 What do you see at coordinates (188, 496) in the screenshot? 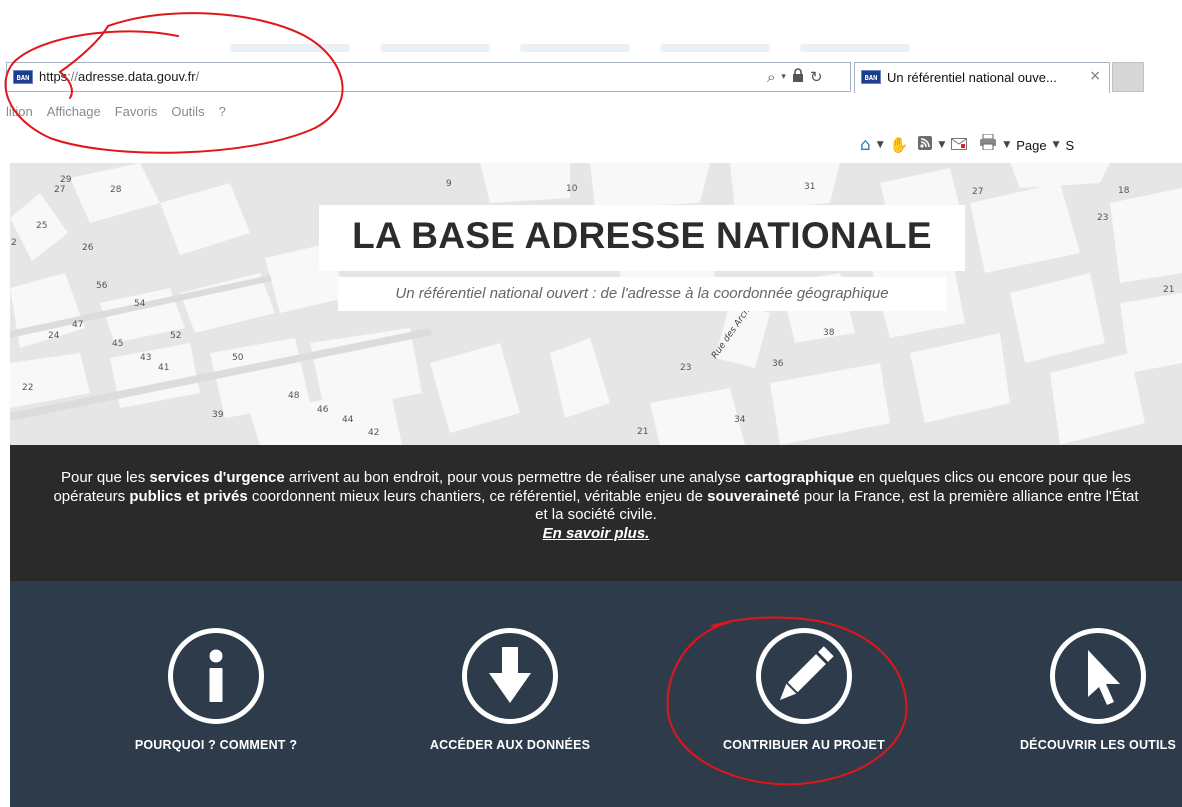
I see `intro-highlight: publics et privés` at bounding box center [188, 496].